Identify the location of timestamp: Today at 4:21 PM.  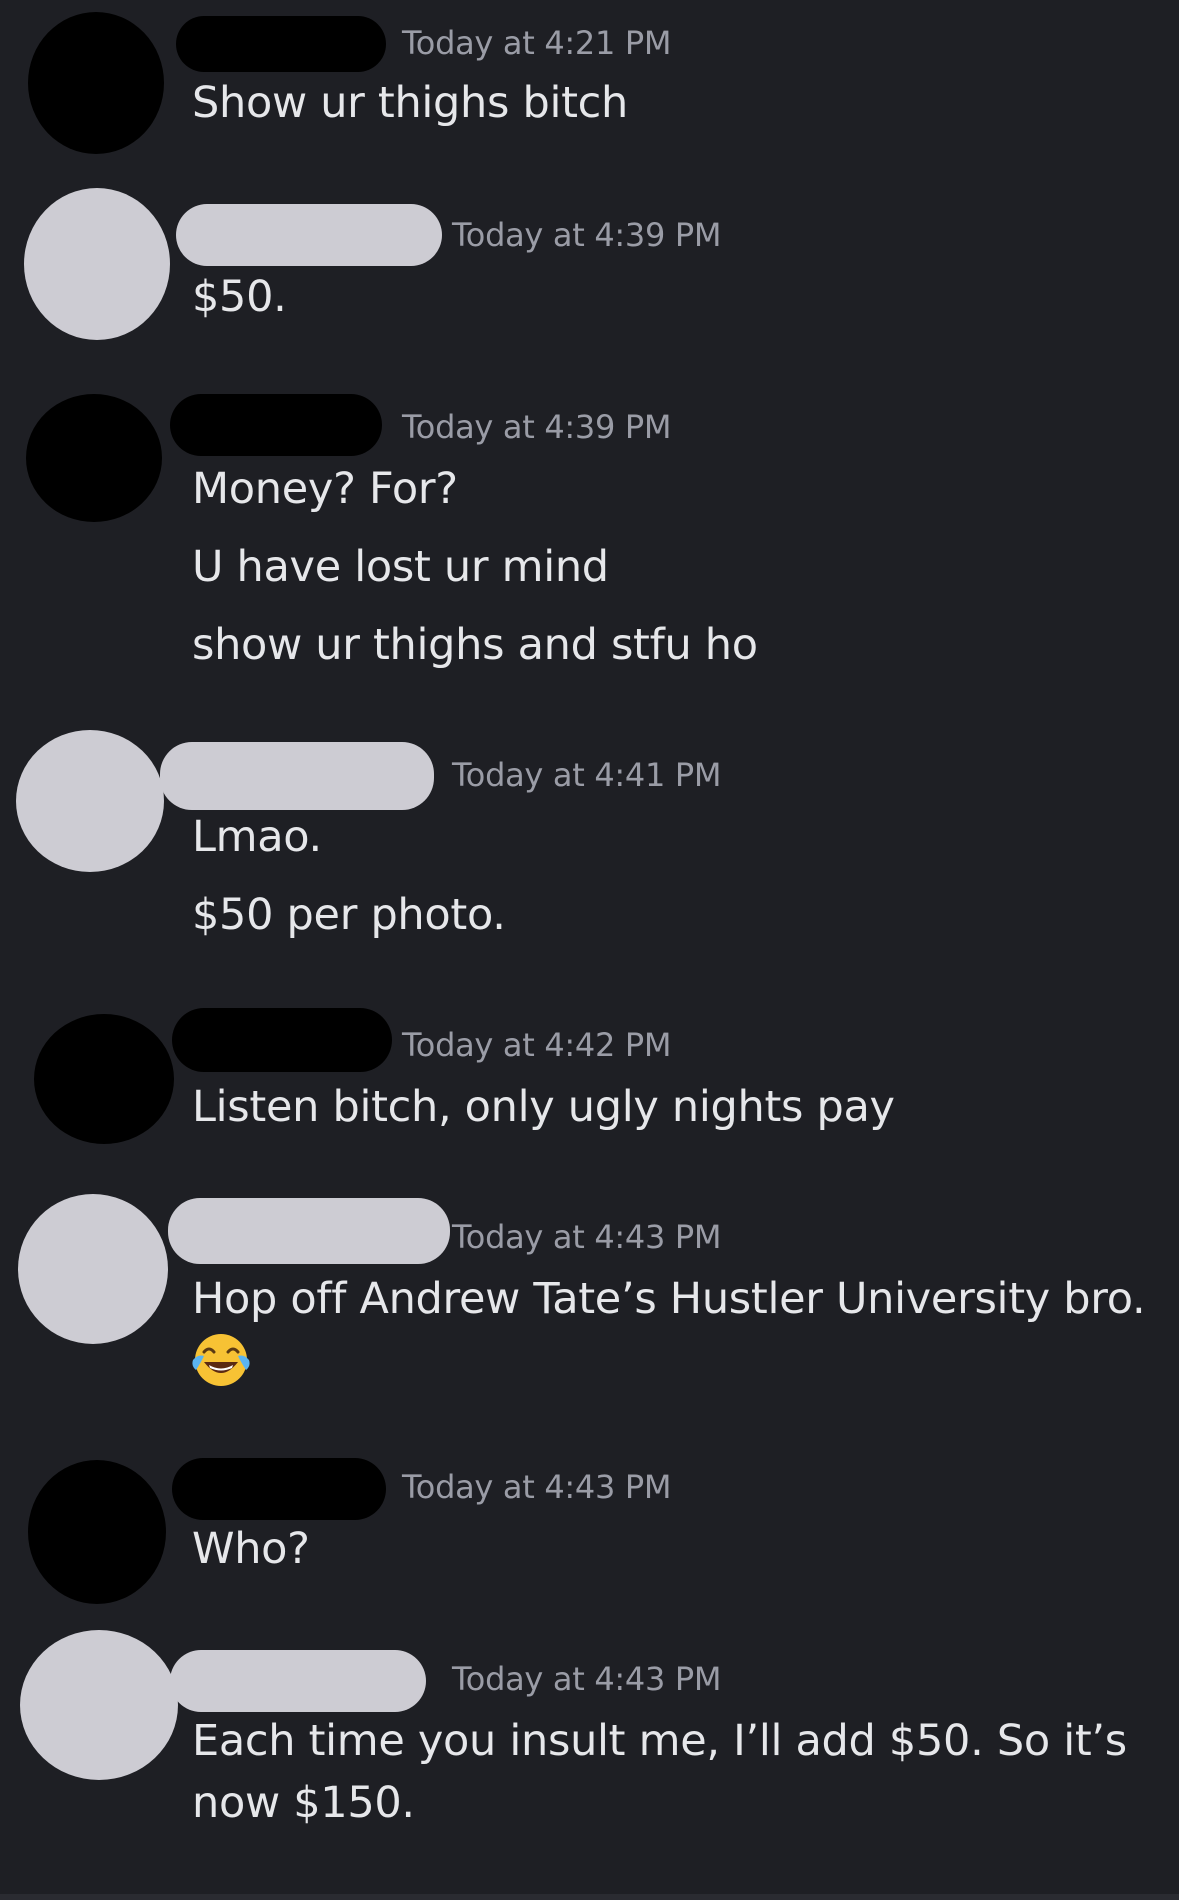
(537, 43).